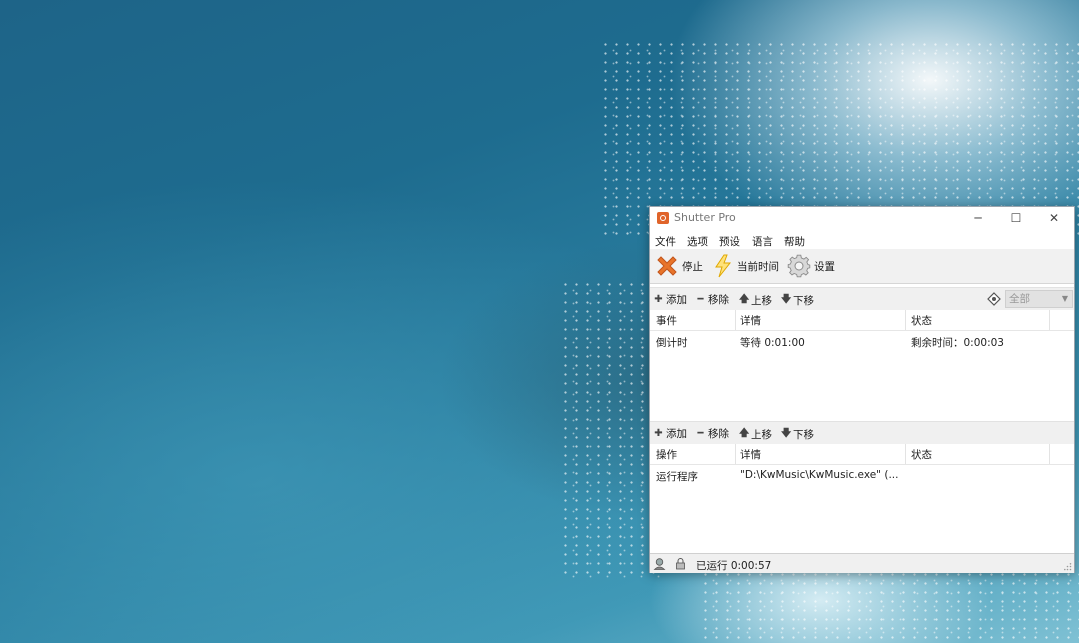  What do you see at coordinates (678, 266) in the screenshot?
I see `stop-button: 停止` at bounding box center [678, 266].